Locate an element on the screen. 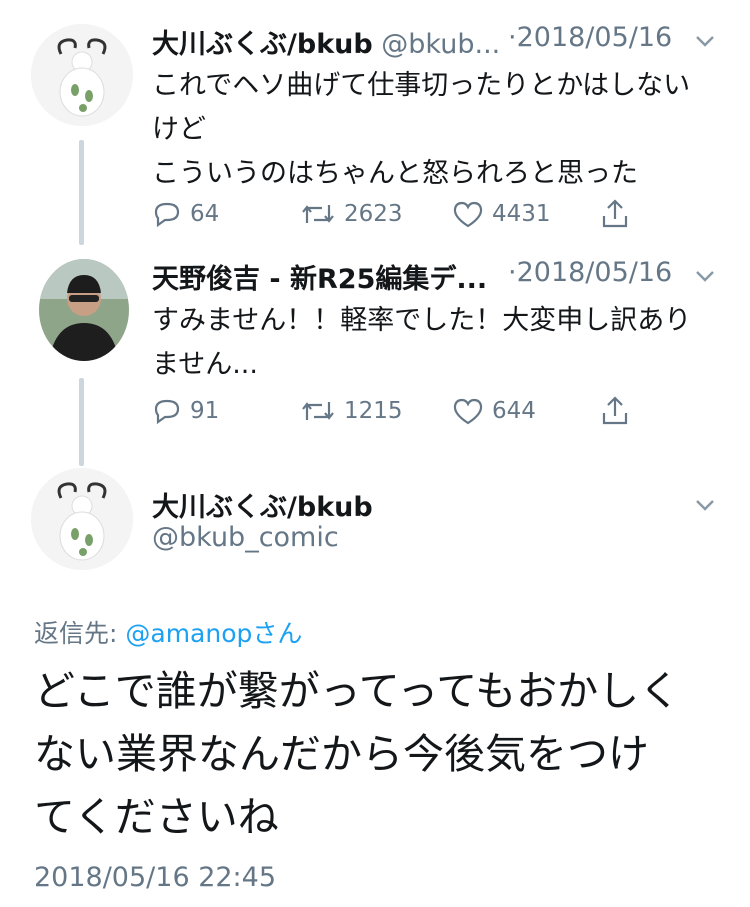 The width and height of the screenshot is (750, 907). reply-to-line: 返信先: @amanopさん is located at coordinates (168, 632).